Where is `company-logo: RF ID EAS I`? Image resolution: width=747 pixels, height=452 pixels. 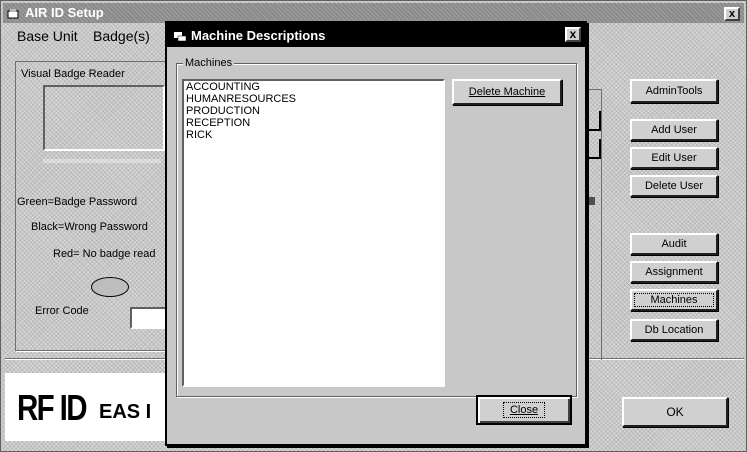 company-logo: RF ID EAS I is located at coordinates (84, 408).